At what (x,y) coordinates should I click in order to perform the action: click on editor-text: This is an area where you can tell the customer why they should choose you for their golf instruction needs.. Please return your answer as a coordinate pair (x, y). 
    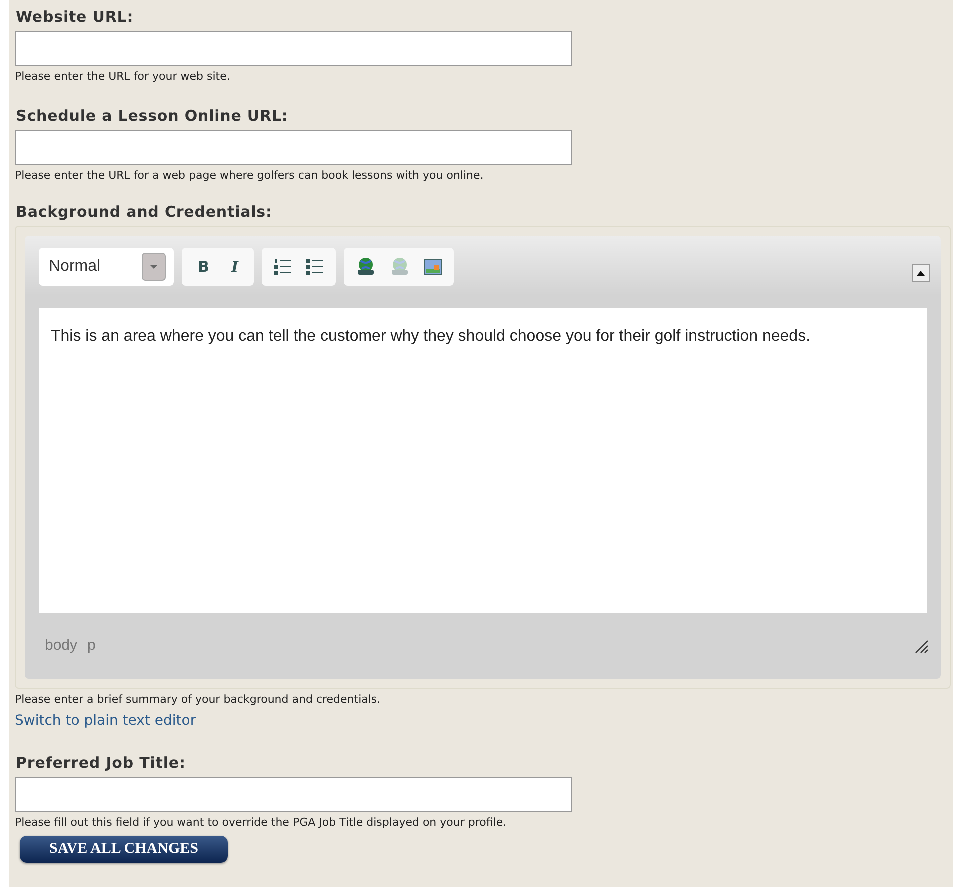
    Looking at the image, I should click on (431, 337).